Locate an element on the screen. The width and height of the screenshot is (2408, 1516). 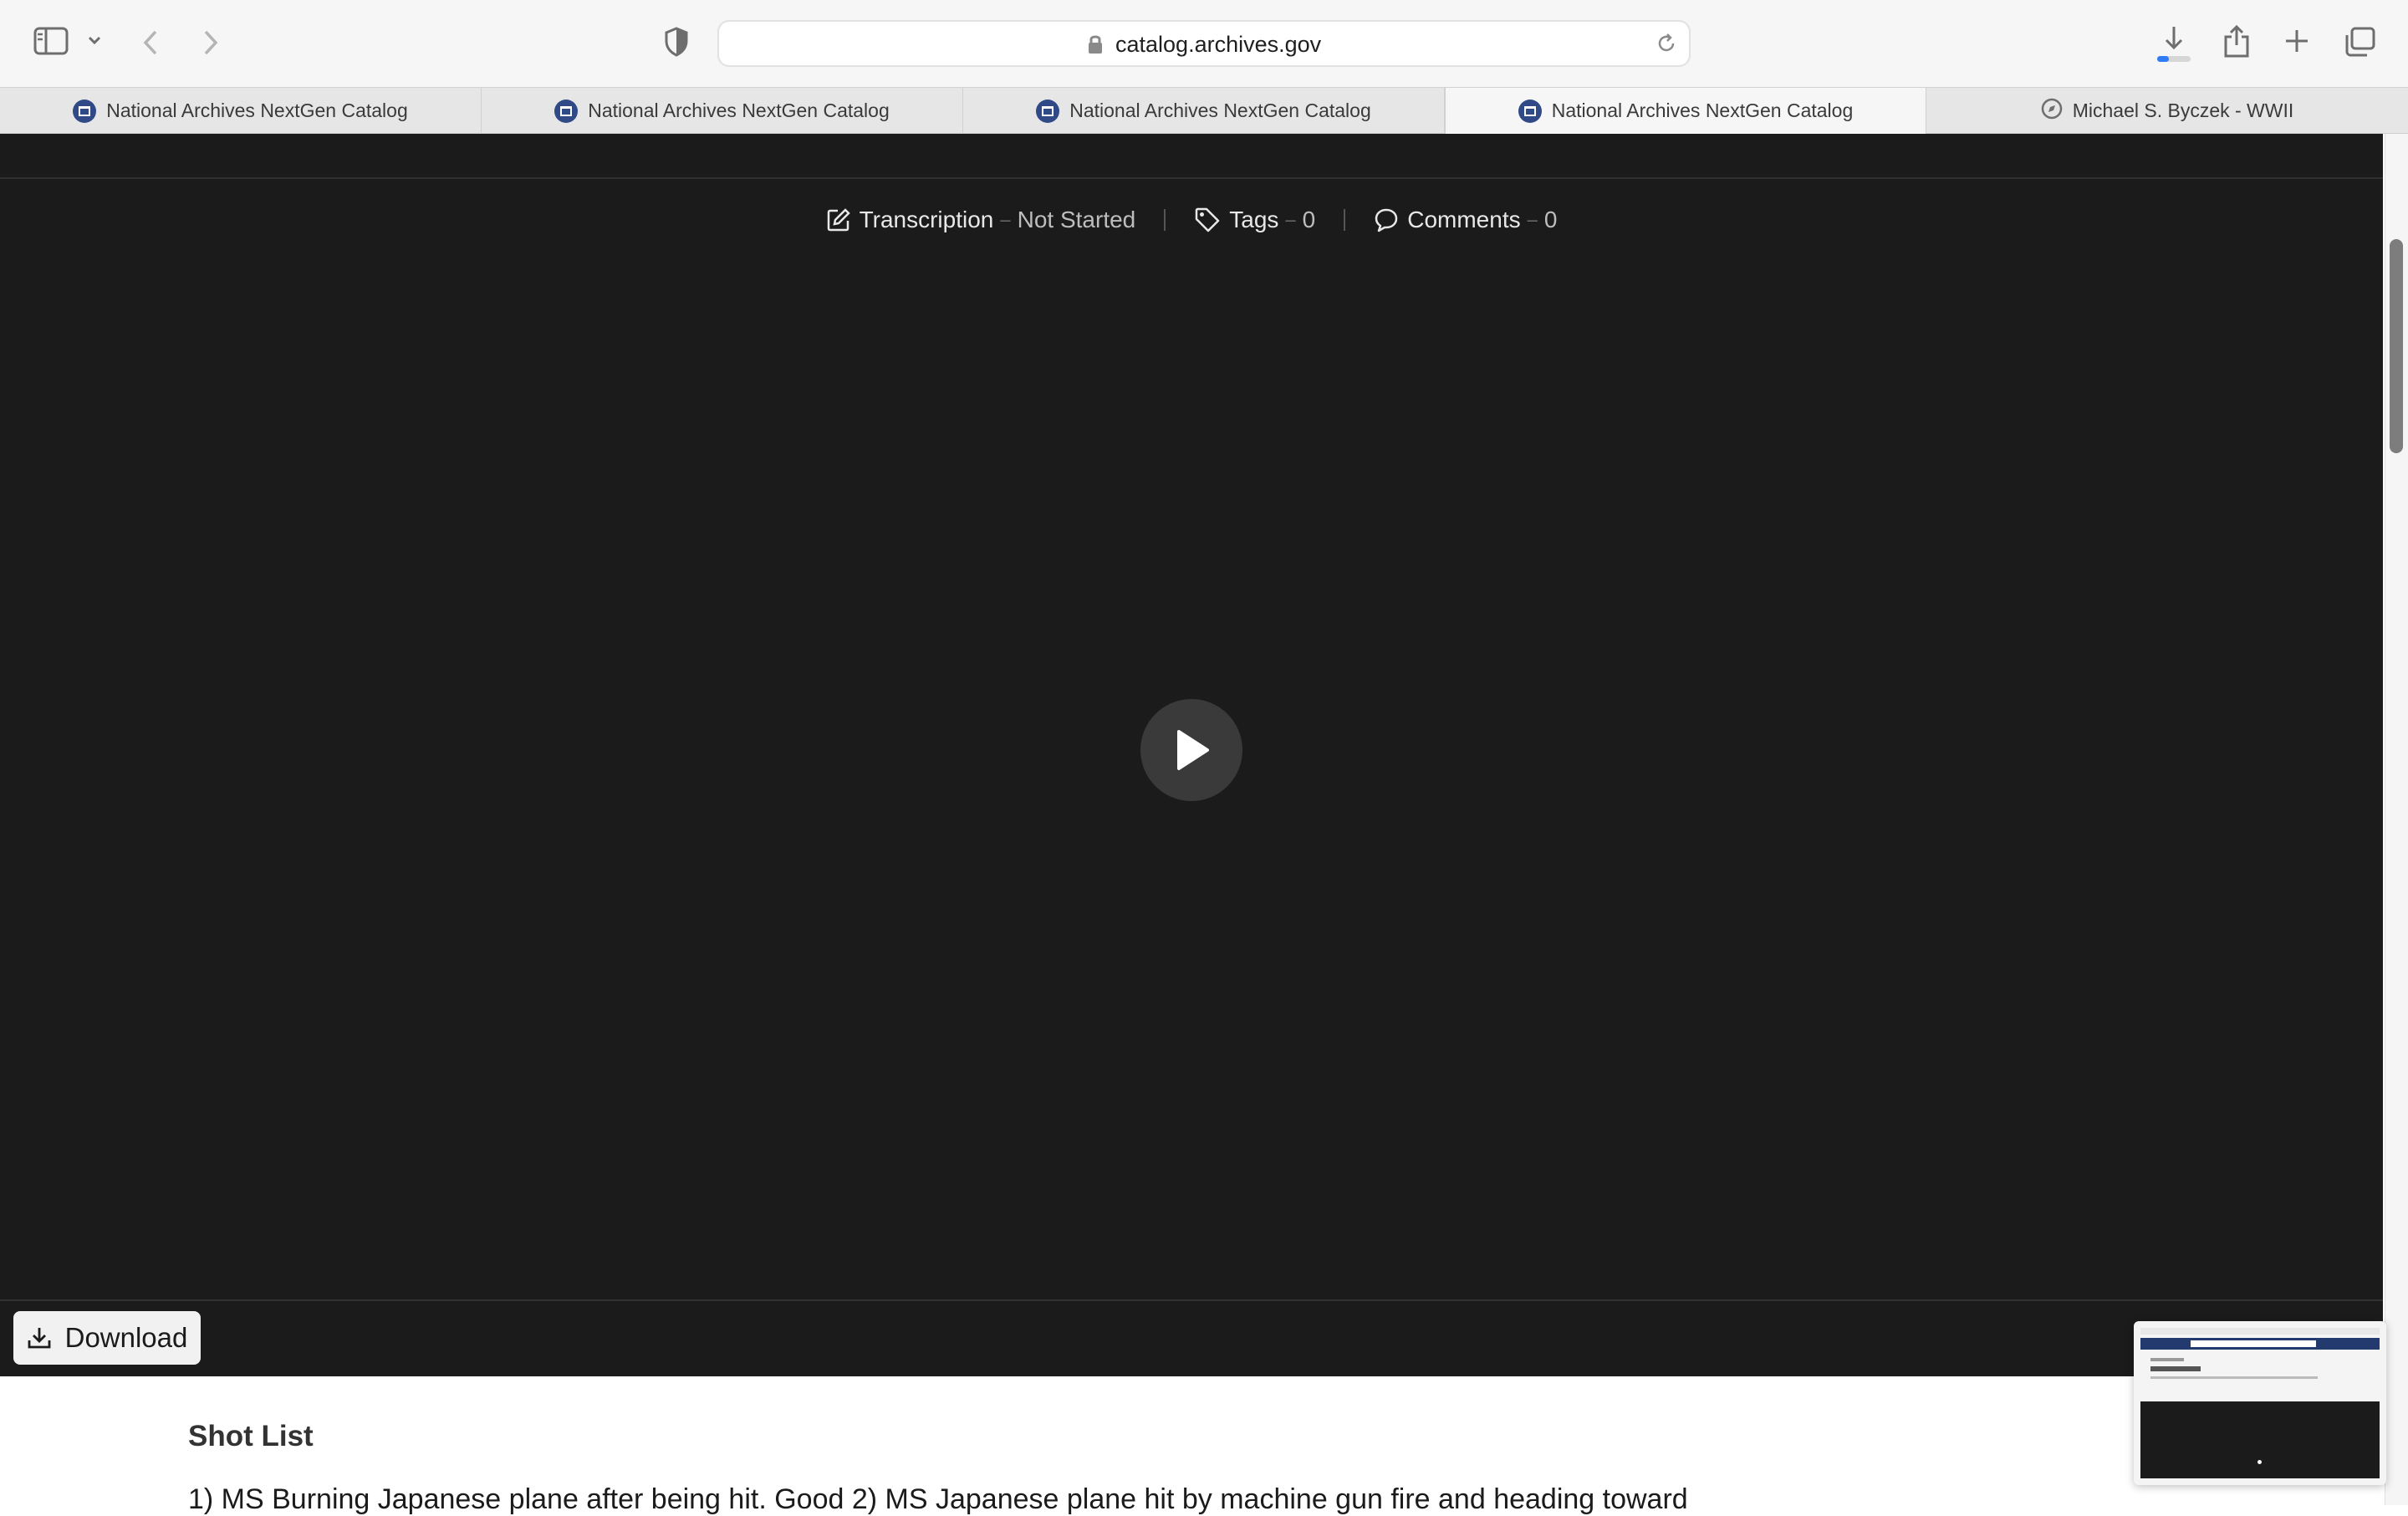
tab-archives-4-active: National Archives NextGen Catalog is located at coordinates (1685, 111).